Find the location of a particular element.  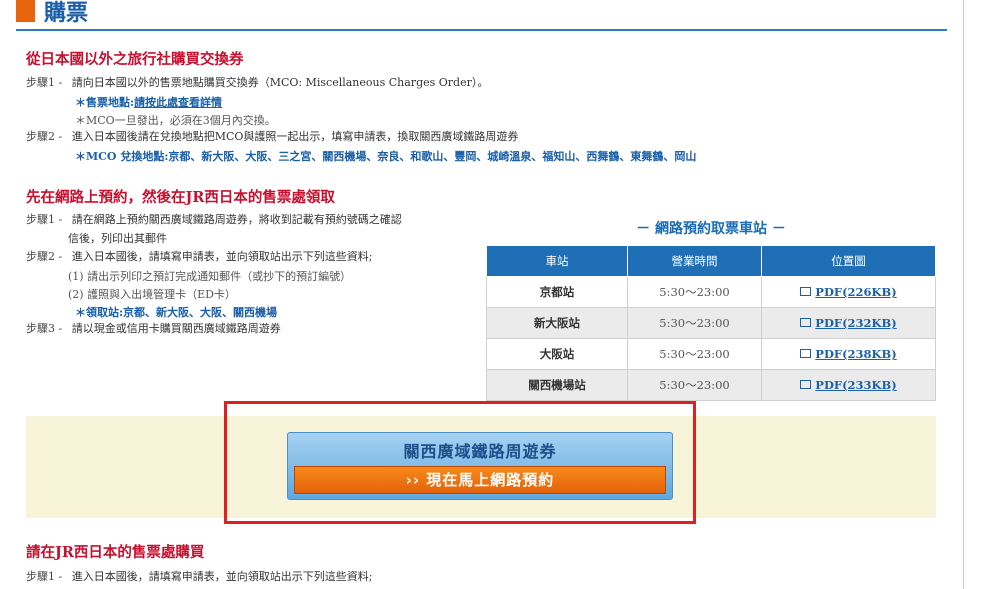

step-label: 步驟3 - is located at coordinates (44, 328).